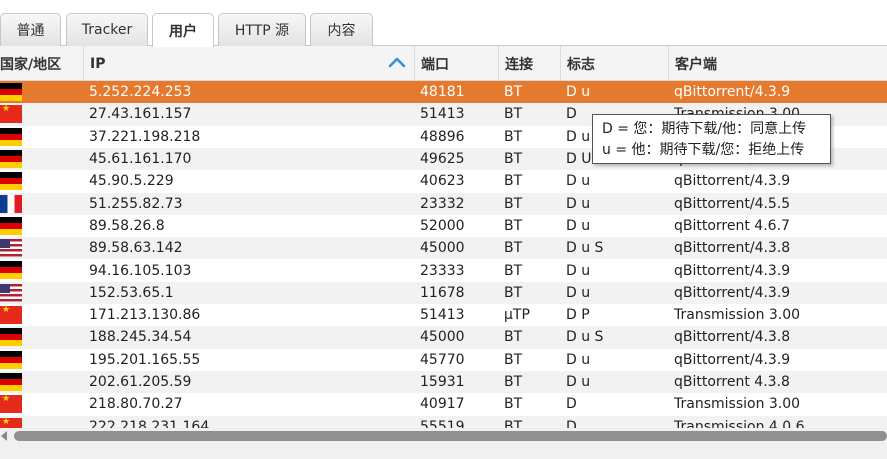  I want to click on scroll-left-icon, so click(4, 436).